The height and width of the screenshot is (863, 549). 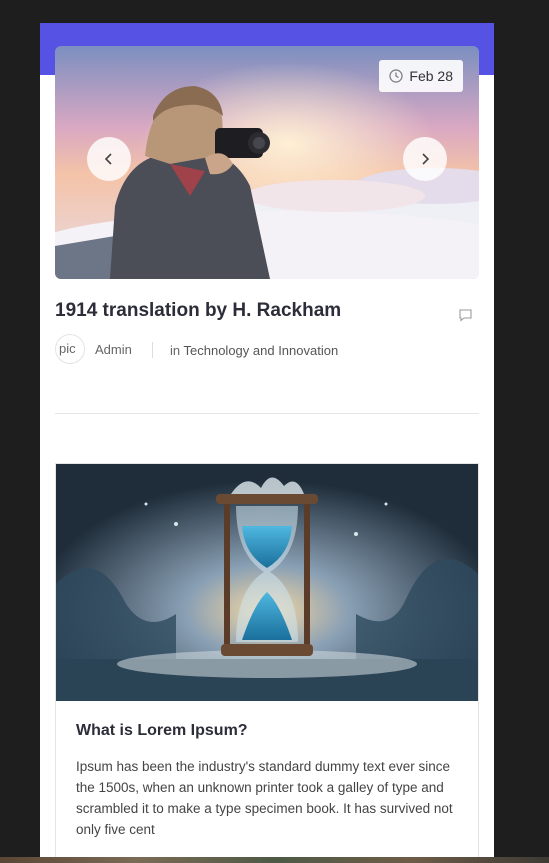 I want to click on post-date: Feb 28, so click(x=431, y=76).